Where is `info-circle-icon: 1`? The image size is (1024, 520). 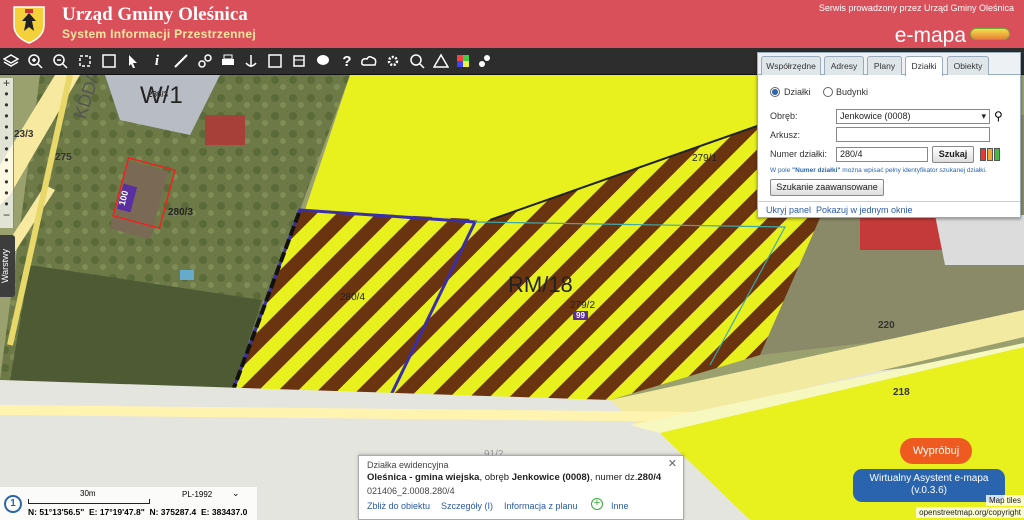 info-circle-icon: 1 is located at coordinates (13, 504).